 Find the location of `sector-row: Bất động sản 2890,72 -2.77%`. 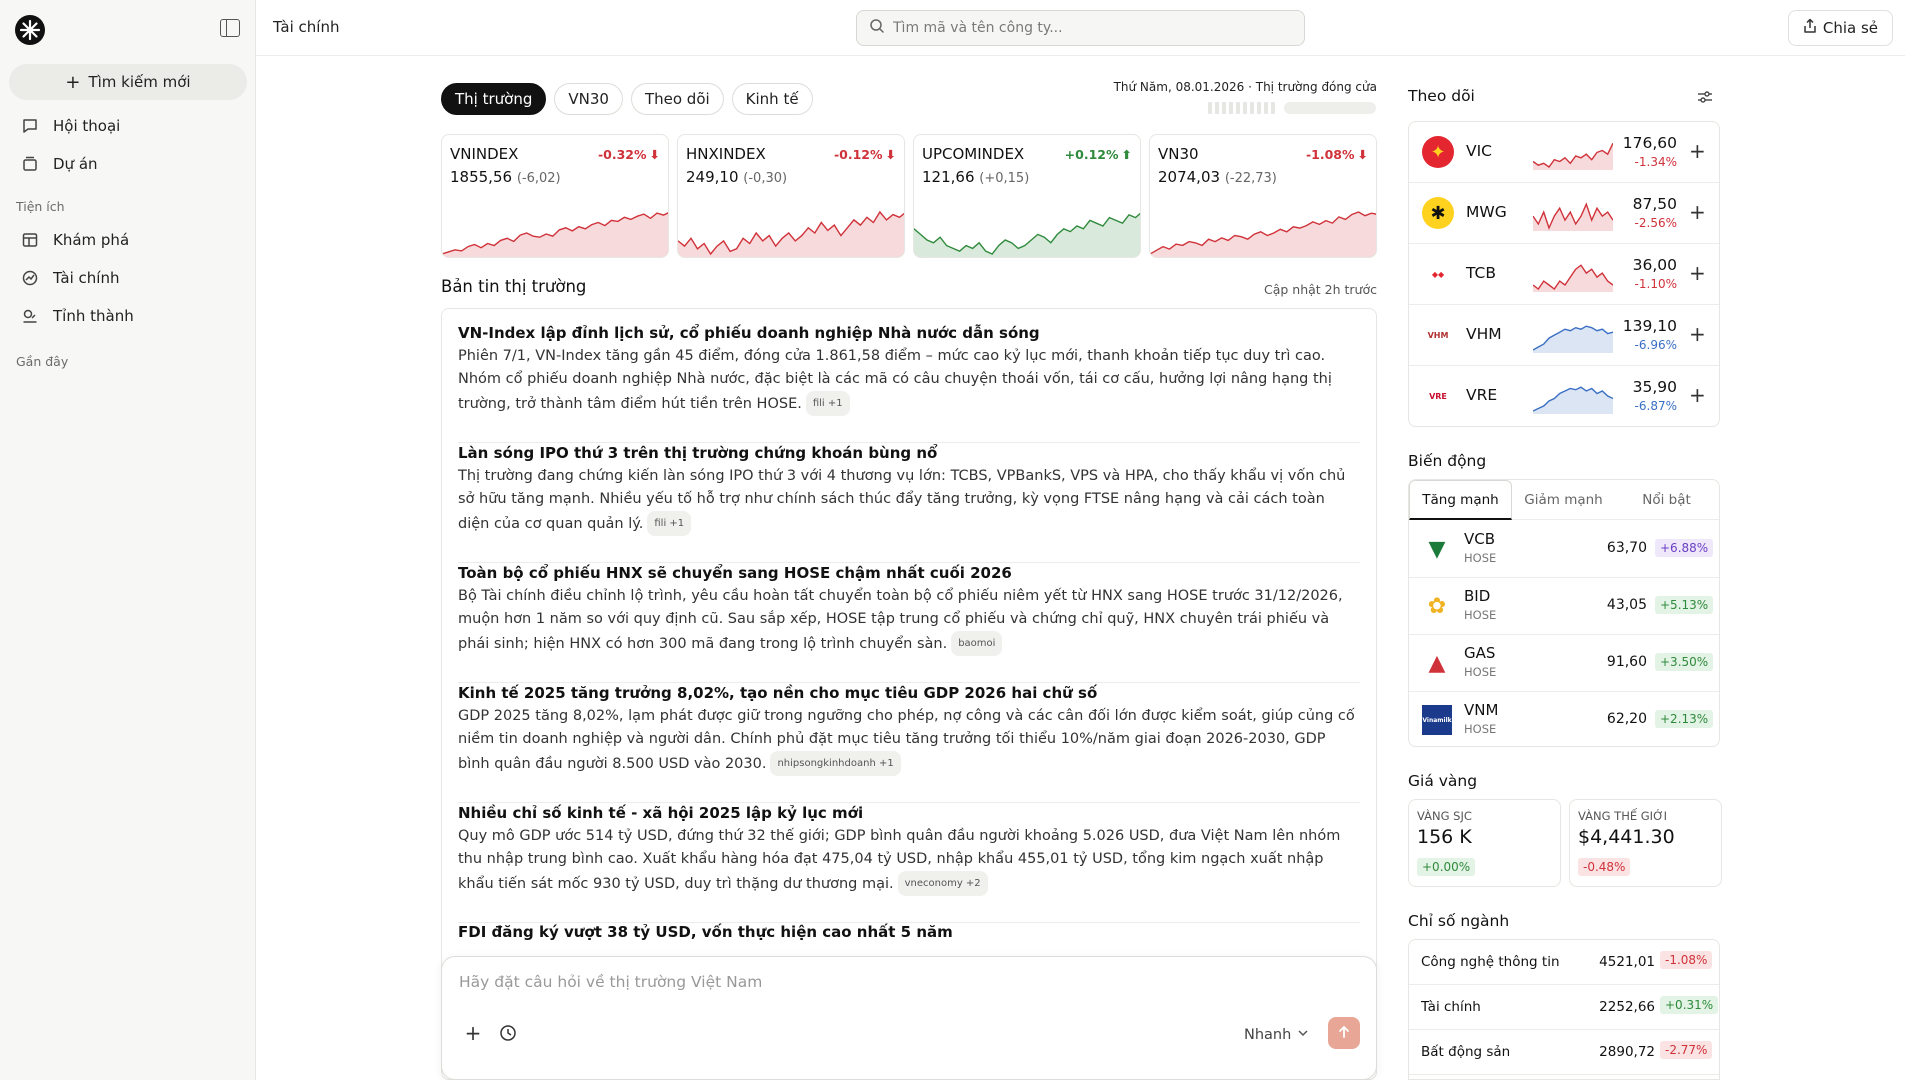

sector-row: Bất động sản 2890,72 -2.77% is located at coordinates (1564, 1052).